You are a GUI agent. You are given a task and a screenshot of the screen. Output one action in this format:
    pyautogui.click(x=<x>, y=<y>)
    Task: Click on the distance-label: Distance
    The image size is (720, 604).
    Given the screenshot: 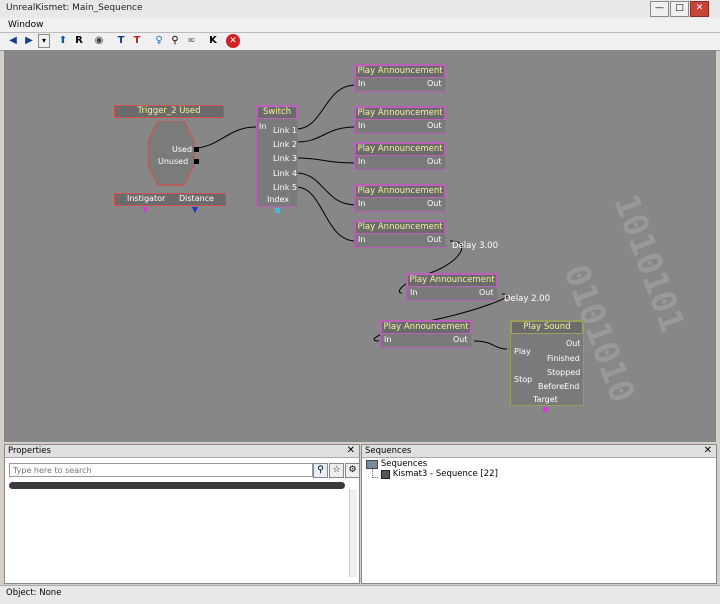 What is the action you would take?
    pyautogui.click(x=196, y=198)
    